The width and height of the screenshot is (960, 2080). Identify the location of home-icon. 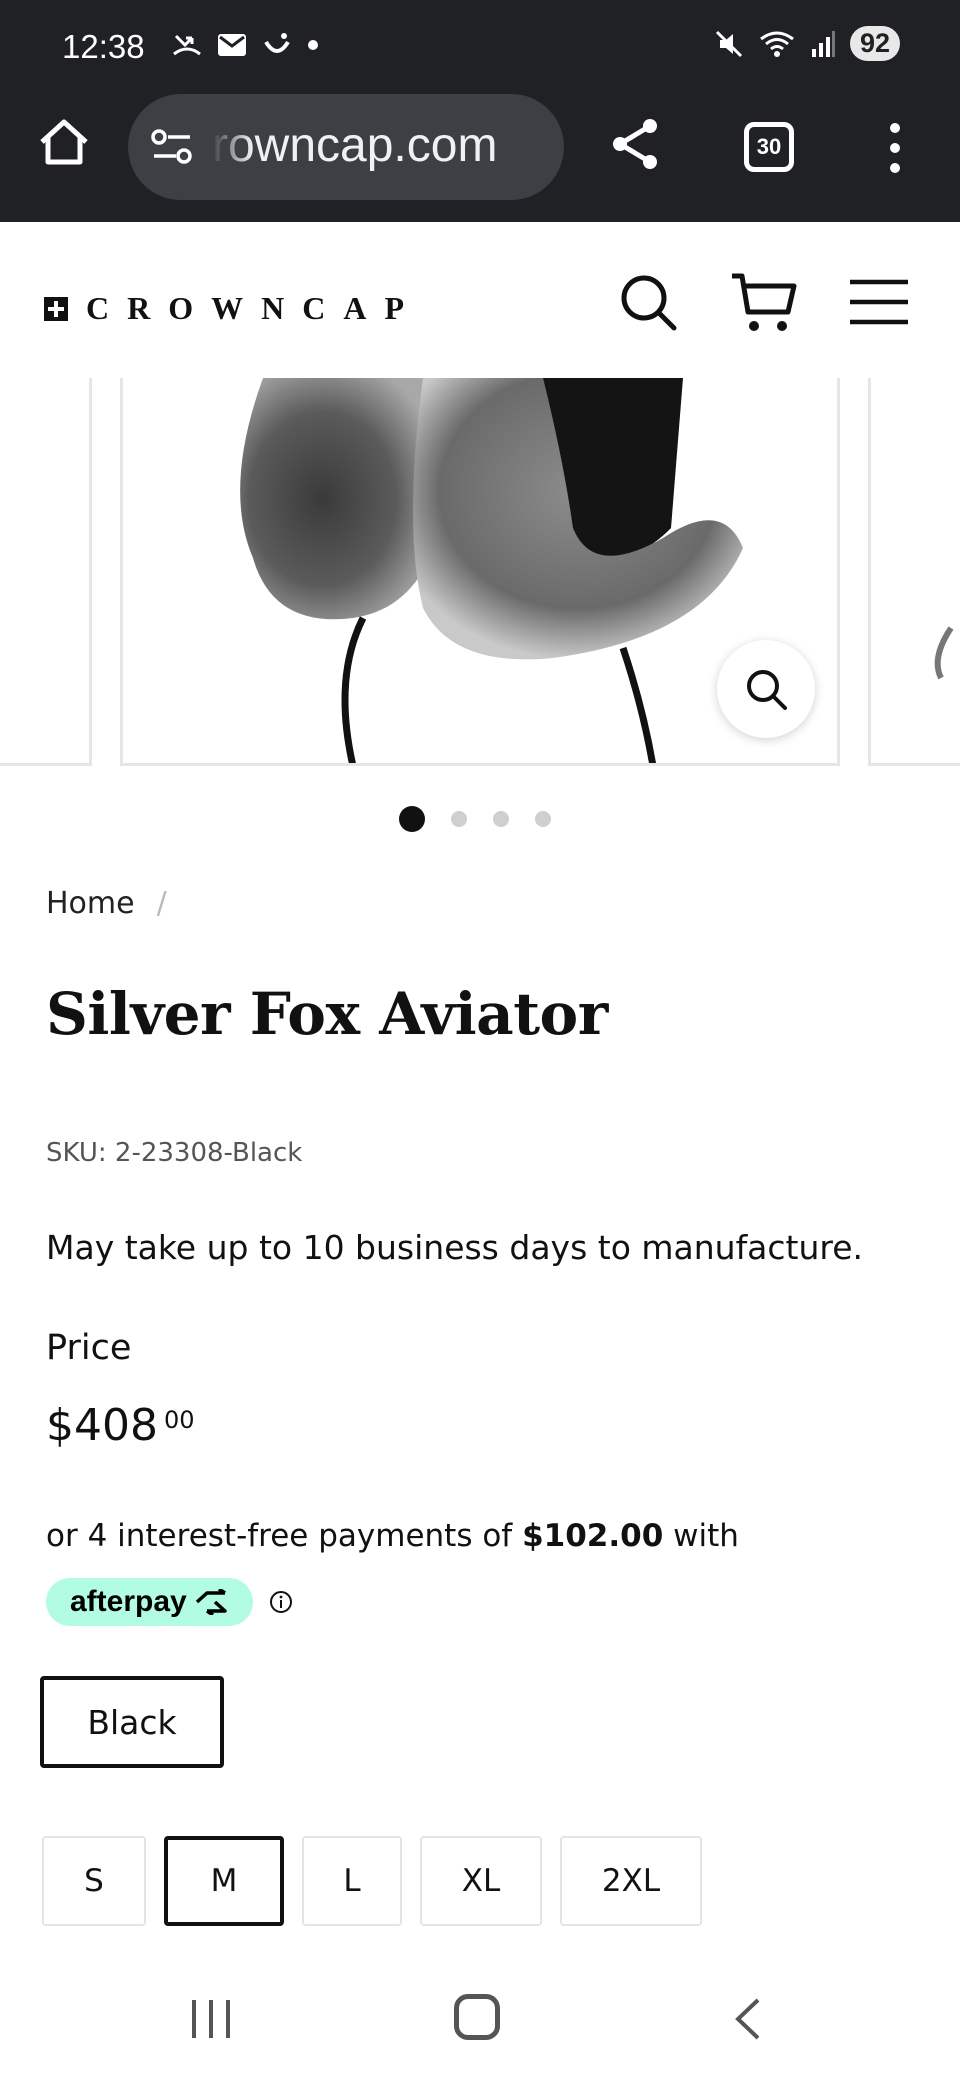
(64, 142).